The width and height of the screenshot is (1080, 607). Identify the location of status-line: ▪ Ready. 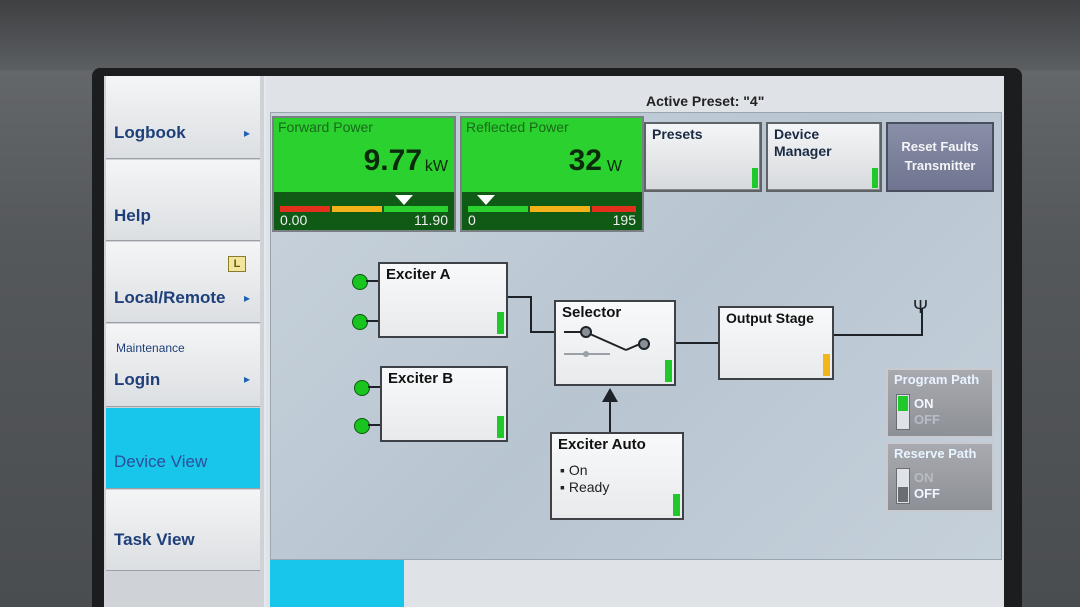
(585, 487).